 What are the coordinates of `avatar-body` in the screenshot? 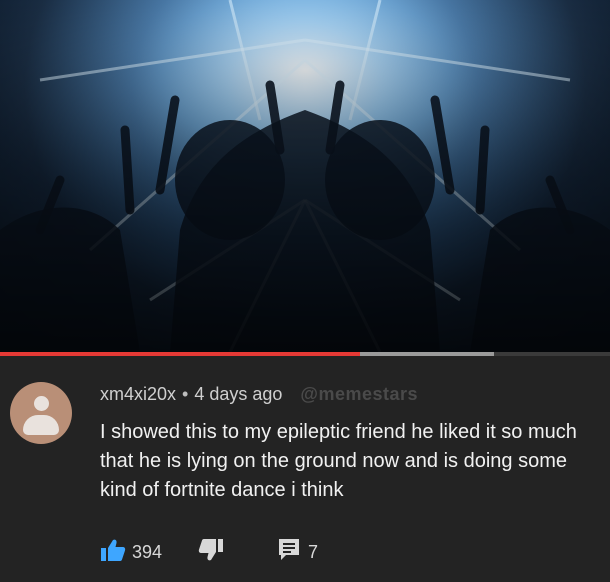 It's located at (41, 425).